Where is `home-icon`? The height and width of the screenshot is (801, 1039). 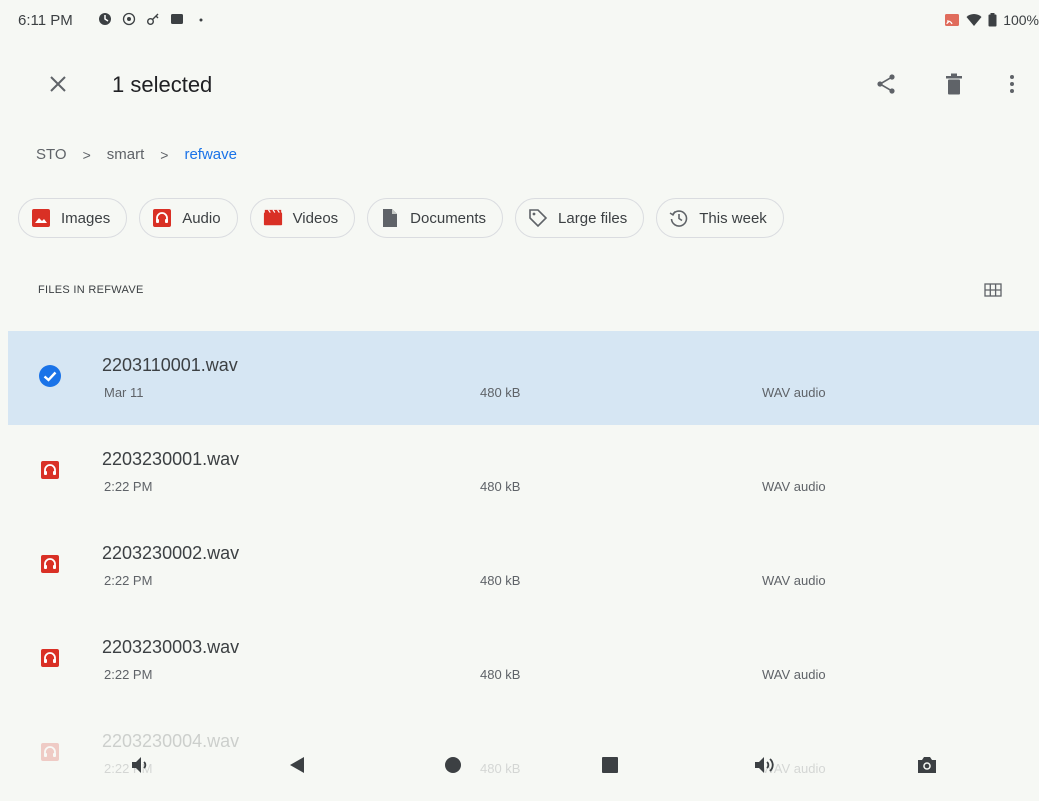 home-icon is located at coordinates (453, 765).